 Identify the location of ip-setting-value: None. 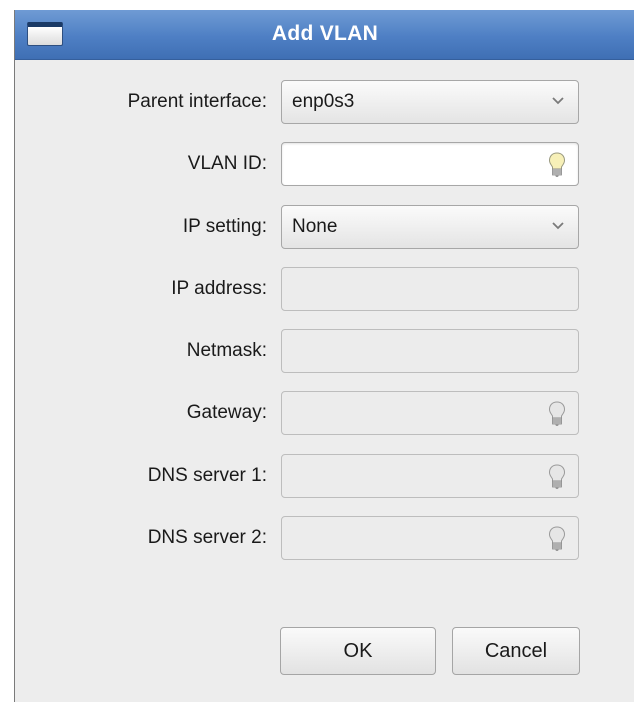
(315, 226).